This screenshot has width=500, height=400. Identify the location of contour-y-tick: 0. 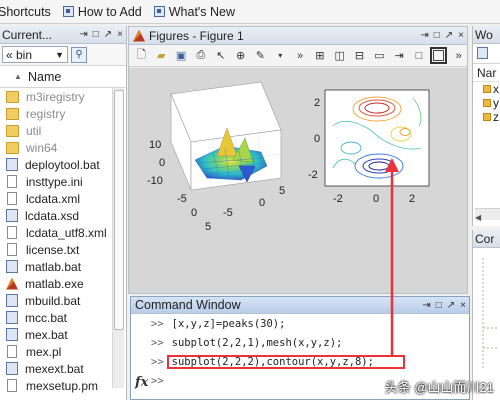
(317, 139).